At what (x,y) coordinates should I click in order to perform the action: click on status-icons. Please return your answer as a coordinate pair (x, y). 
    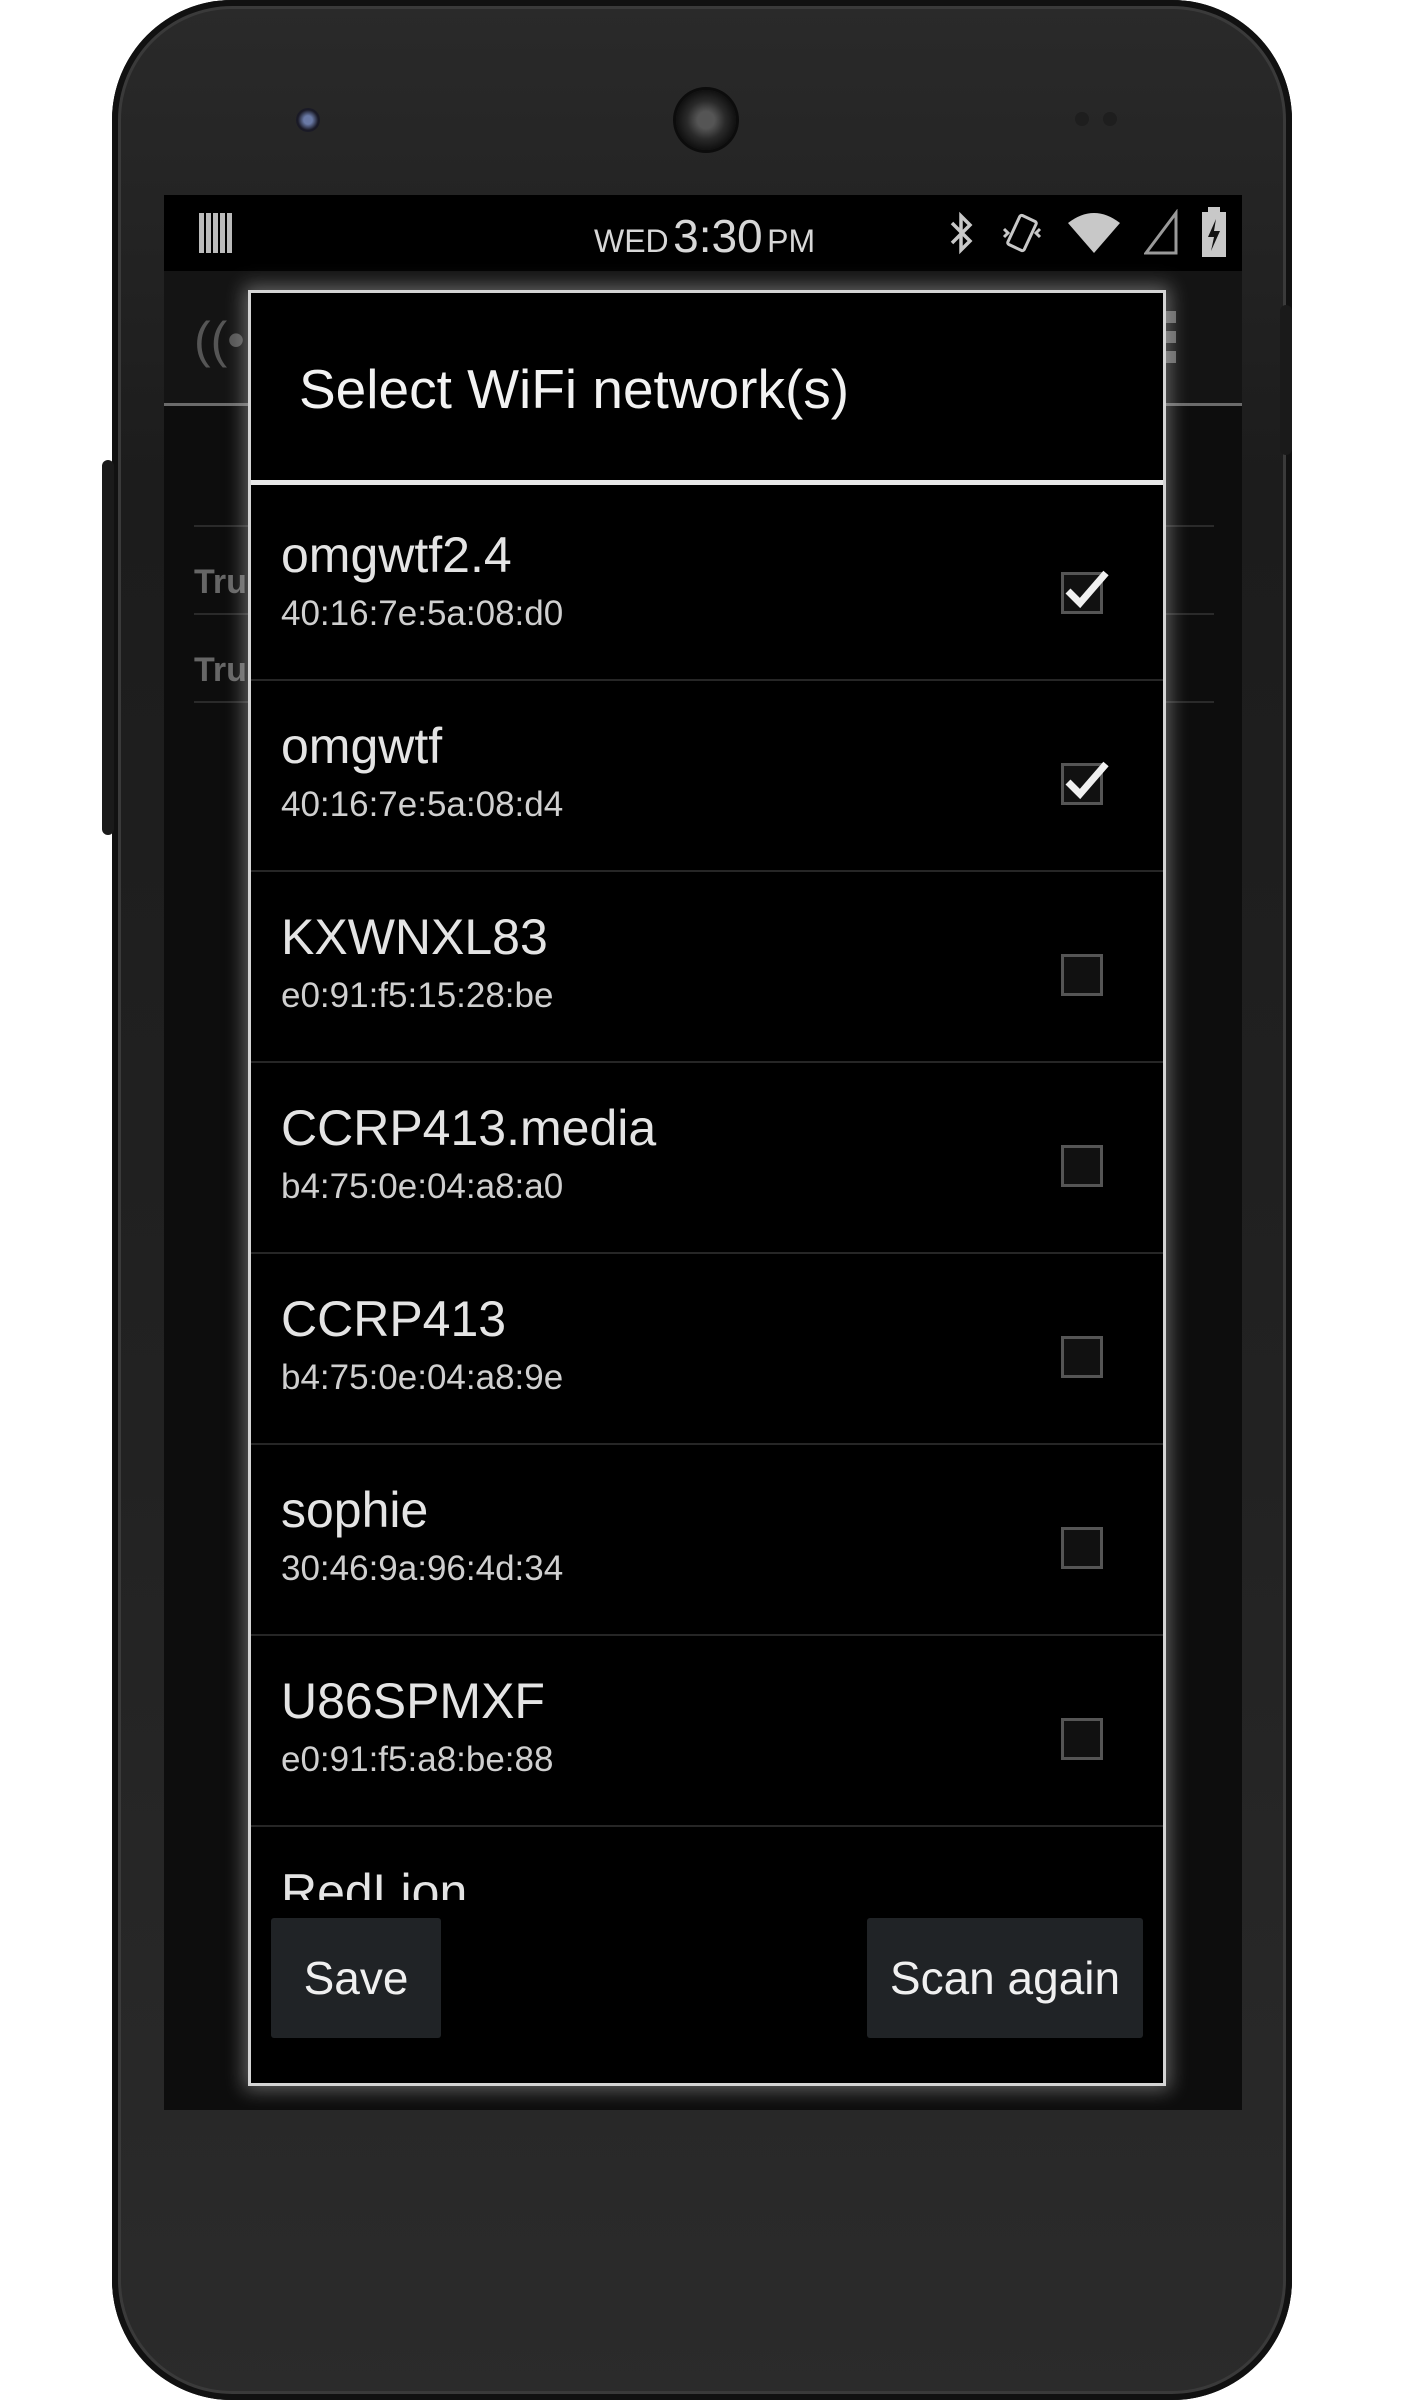
    Looking at the image, I should click on (1086, 233).